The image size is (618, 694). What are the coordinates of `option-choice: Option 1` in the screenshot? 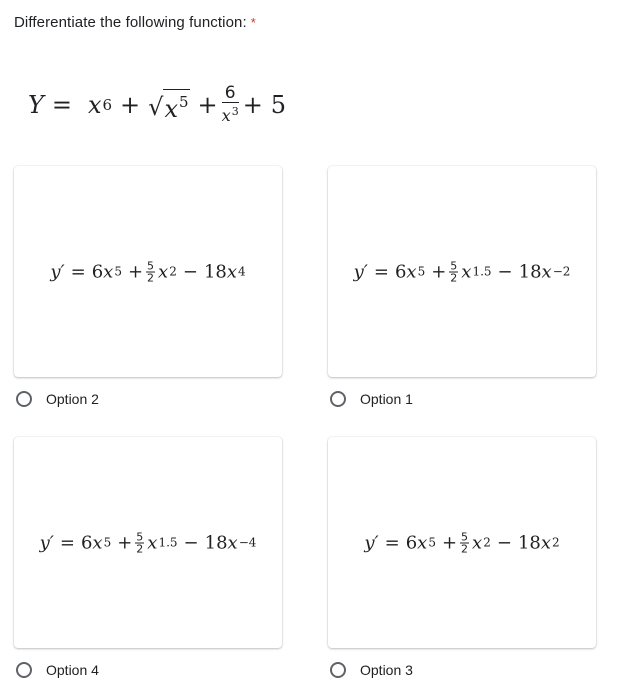 It's located at (371, 399).